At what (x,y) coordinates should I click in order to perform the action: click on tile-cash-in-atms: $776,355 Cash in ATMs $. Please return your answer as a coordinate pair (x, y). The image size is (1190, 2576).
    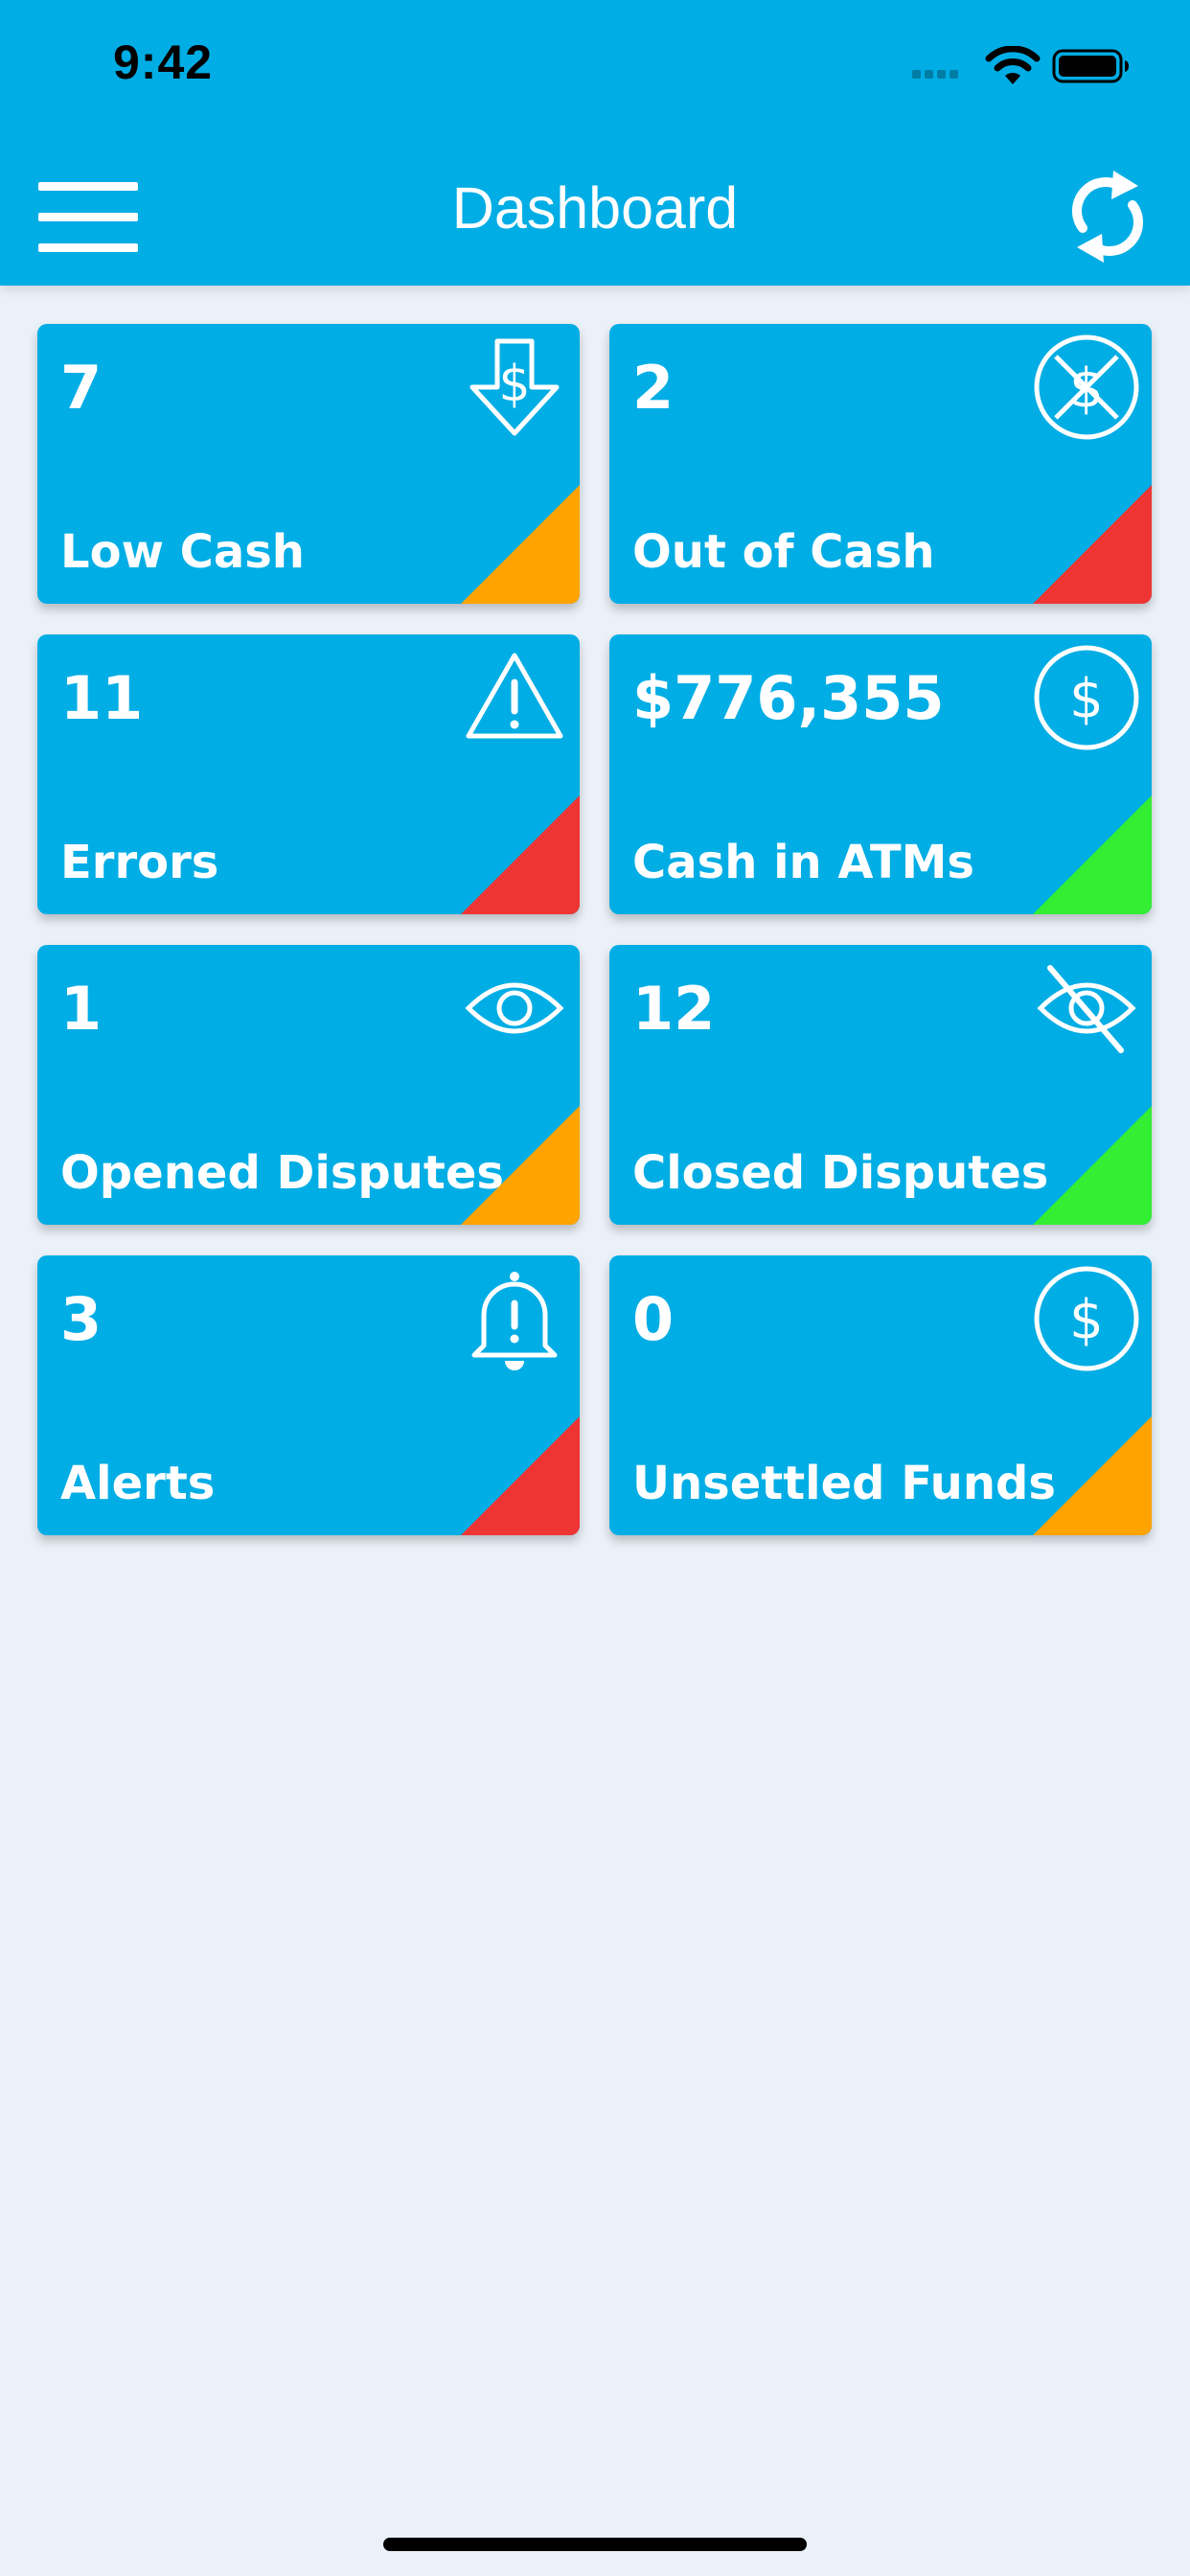
    Looking at the image, I should click on (881, 774).